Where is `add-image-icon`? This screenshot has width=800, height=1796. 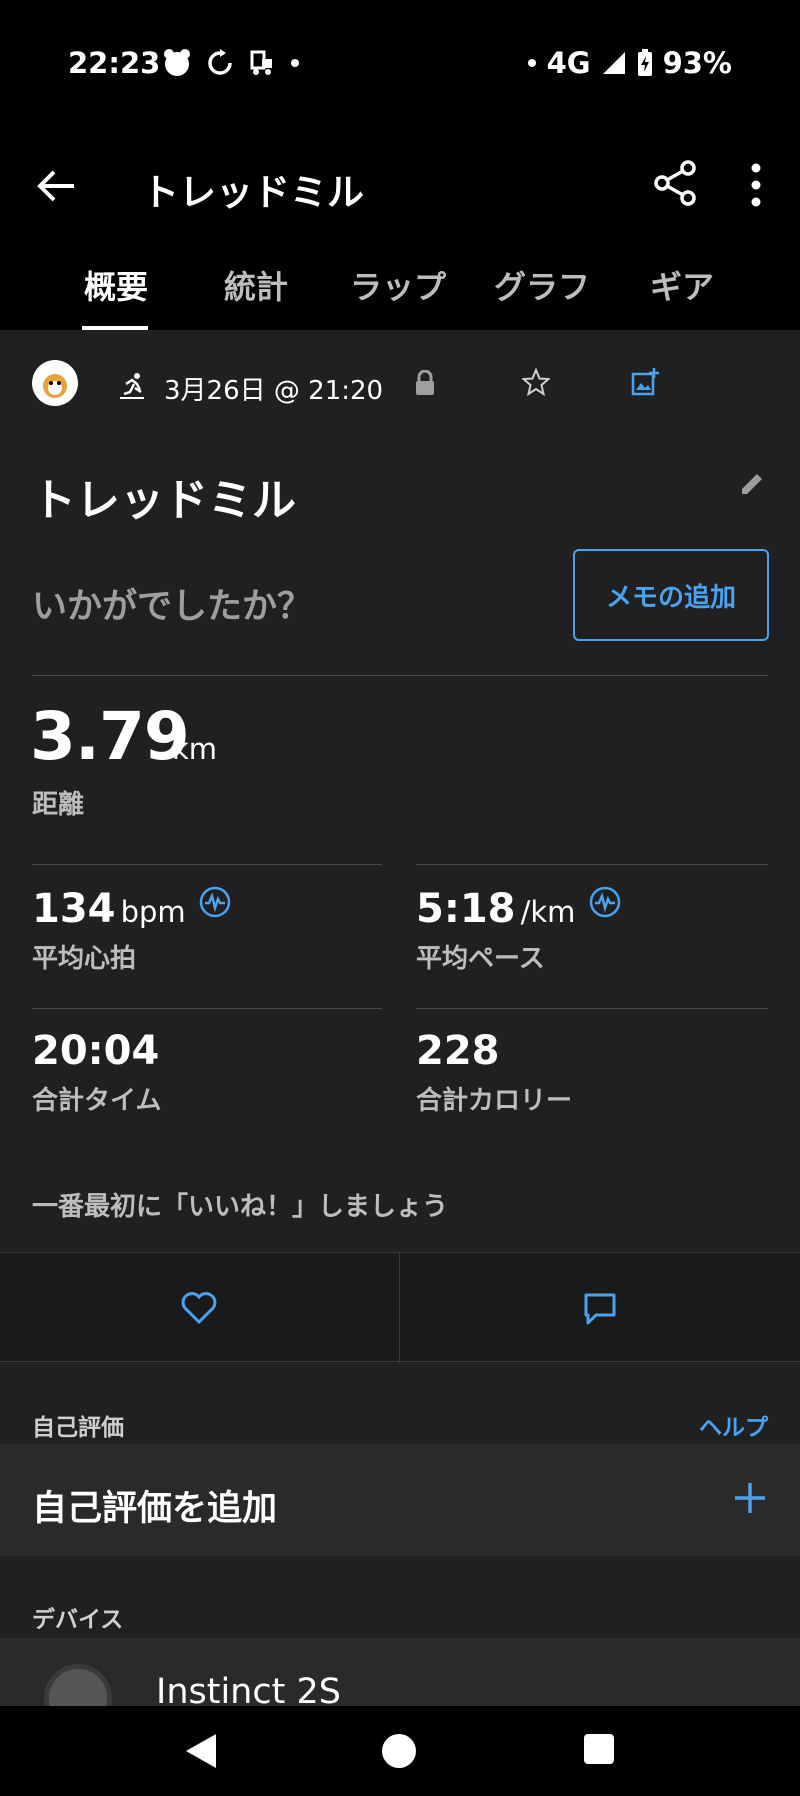
add-image-icon is located at coordinates (645, 383).